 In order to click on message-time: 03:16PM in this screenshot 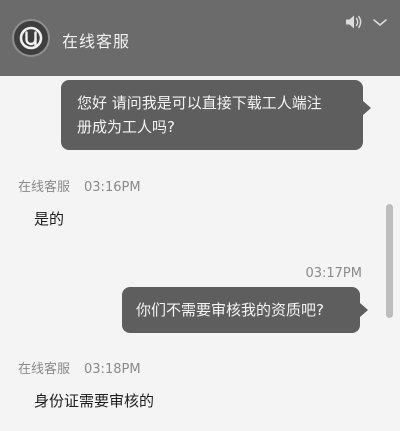, I will do `click(112, 187)`.